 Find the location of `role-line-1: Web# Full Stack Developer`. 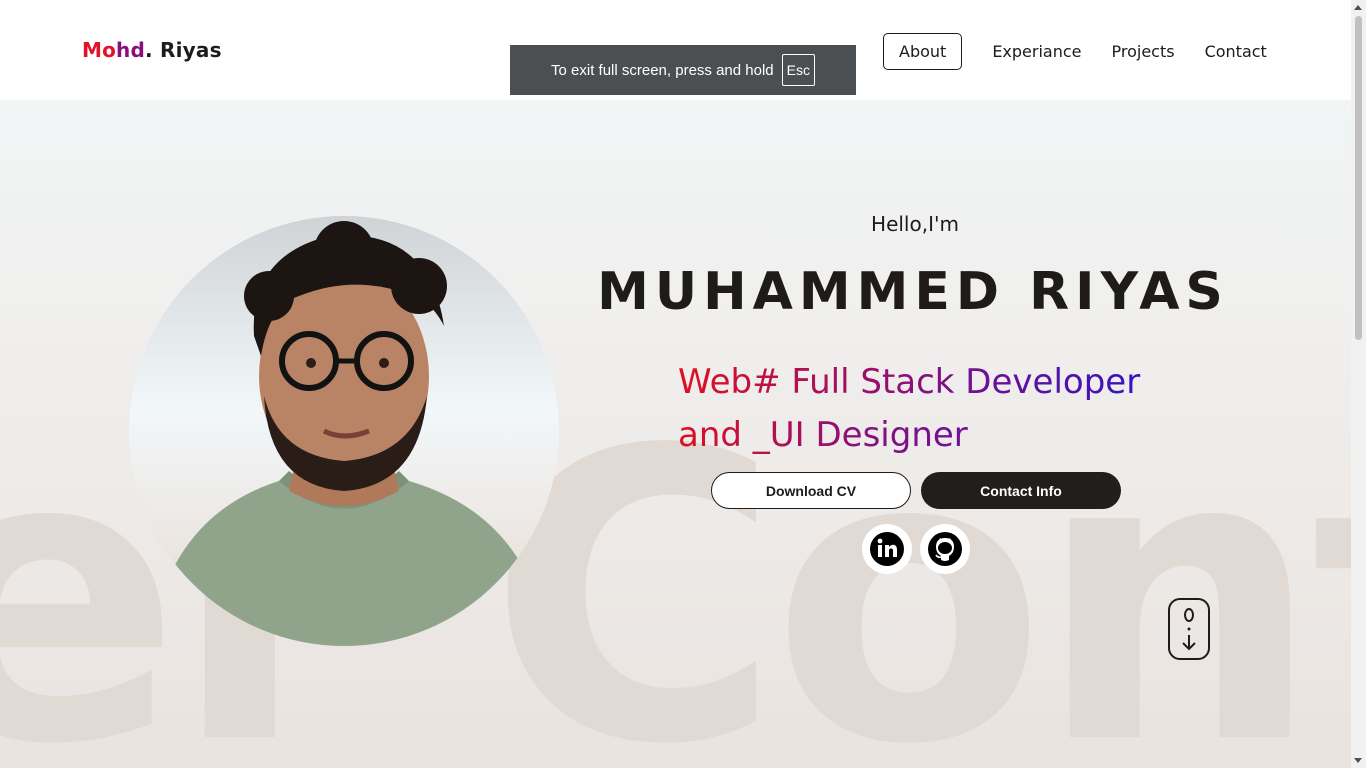

role-line-1: Web# Full Stack Developer is located at coordinates (938, 382).